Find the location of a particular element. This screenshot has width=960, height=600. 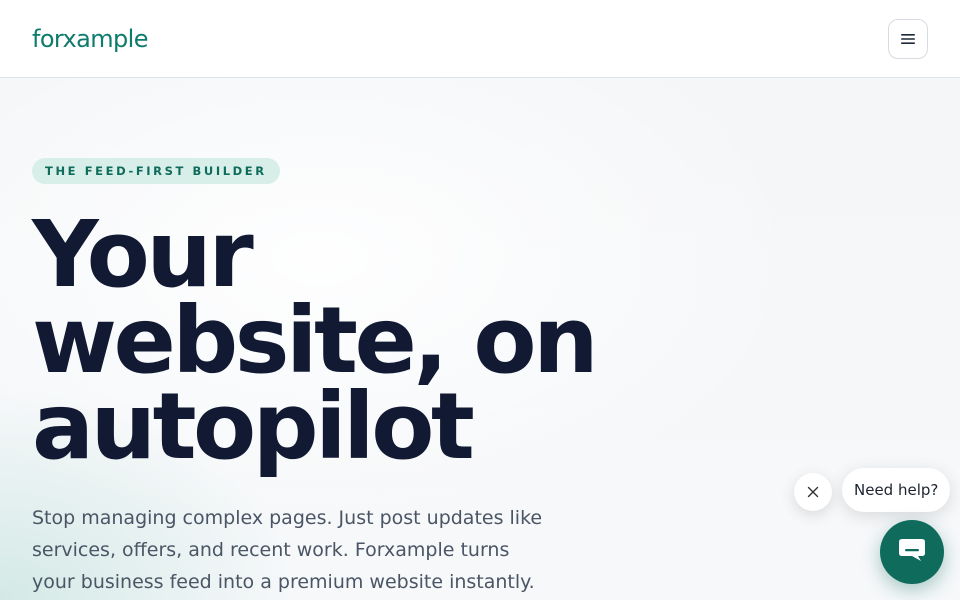

chat-close-button is located at coordinates (813, 492).